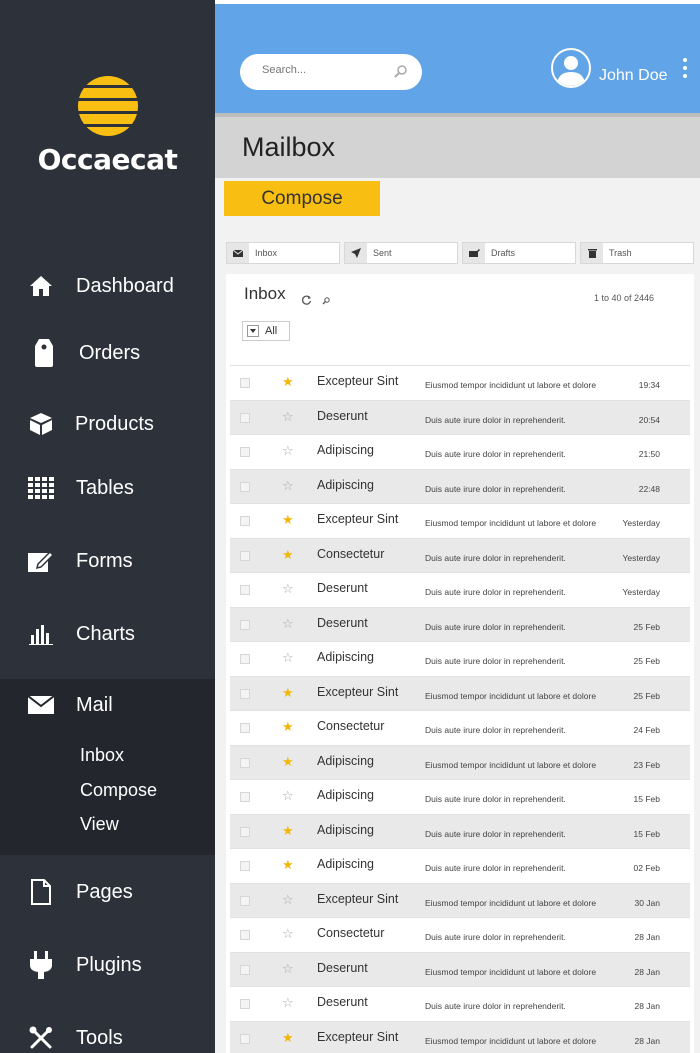  I want to click on mail-sender: Excepteur Sint, so click(358, 691).